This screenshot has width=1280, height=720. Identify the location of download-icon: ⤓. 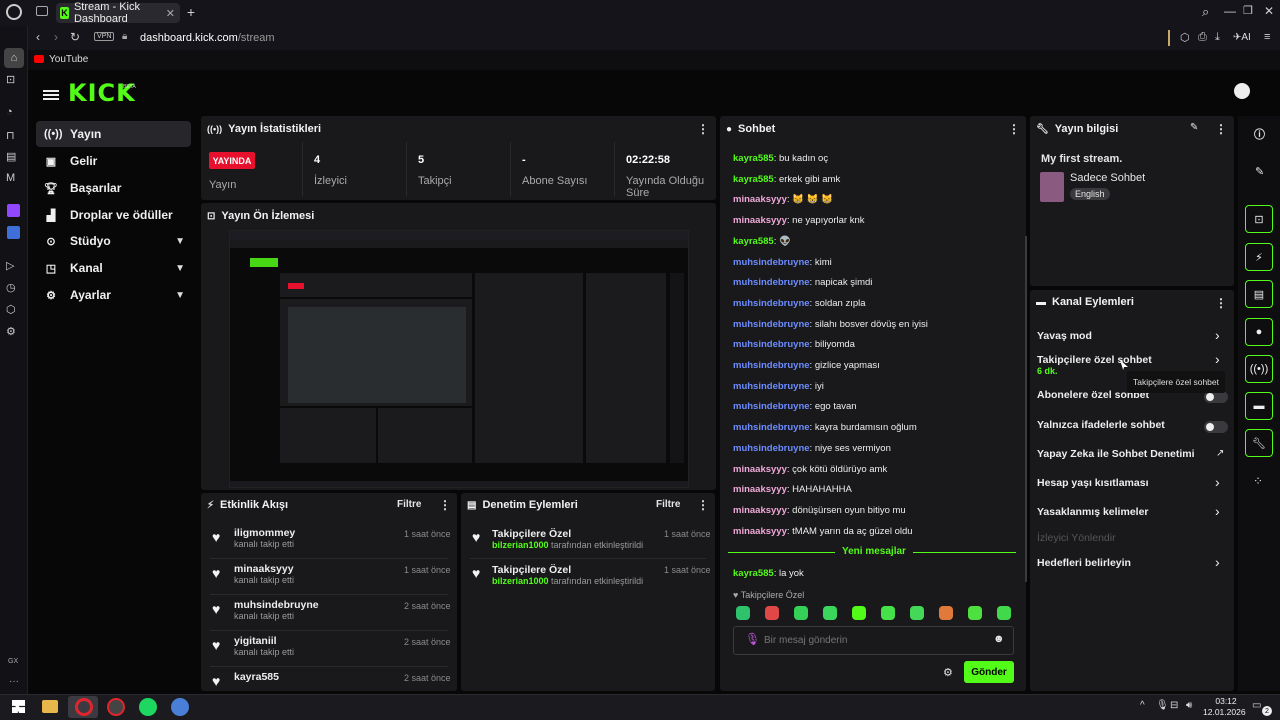
(1217, 37).